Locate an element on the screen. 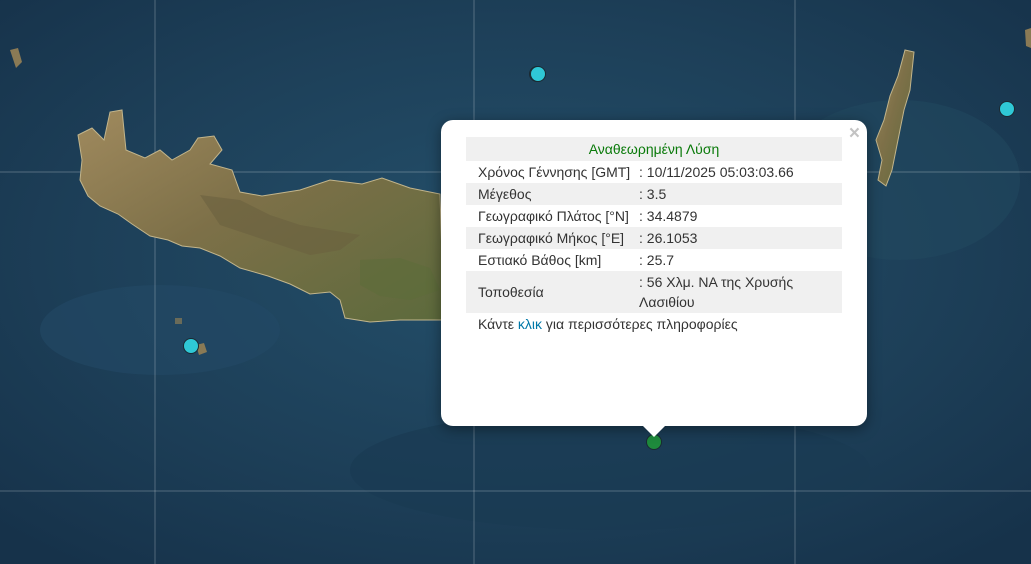  row-label: Χρόνος Γέννησης [GMT] is located at coordinates (554, 172).